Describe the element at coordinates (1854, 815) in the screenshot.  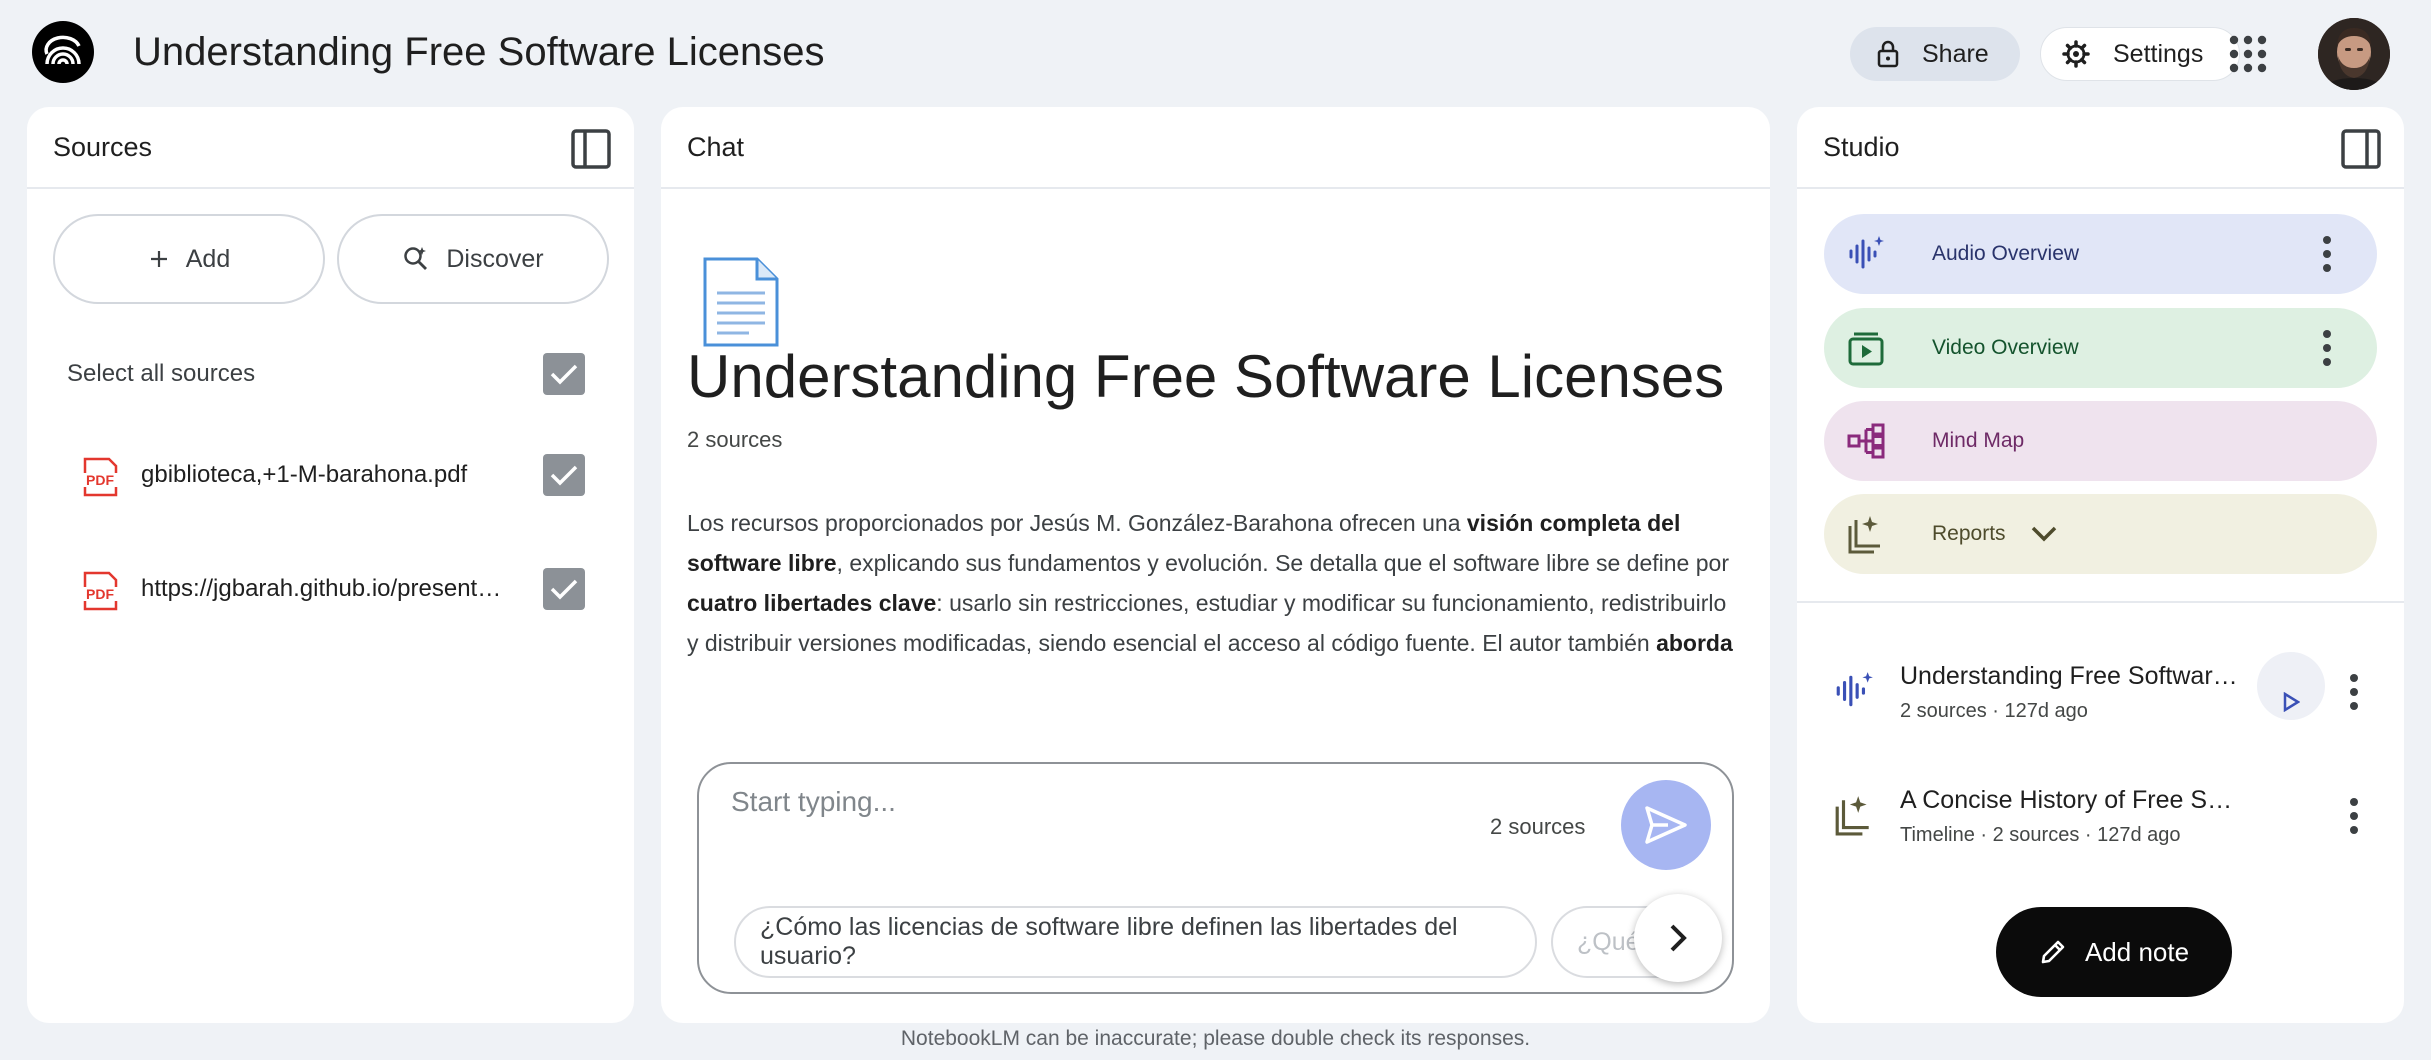
I see `timeline-report-icon` at that location.